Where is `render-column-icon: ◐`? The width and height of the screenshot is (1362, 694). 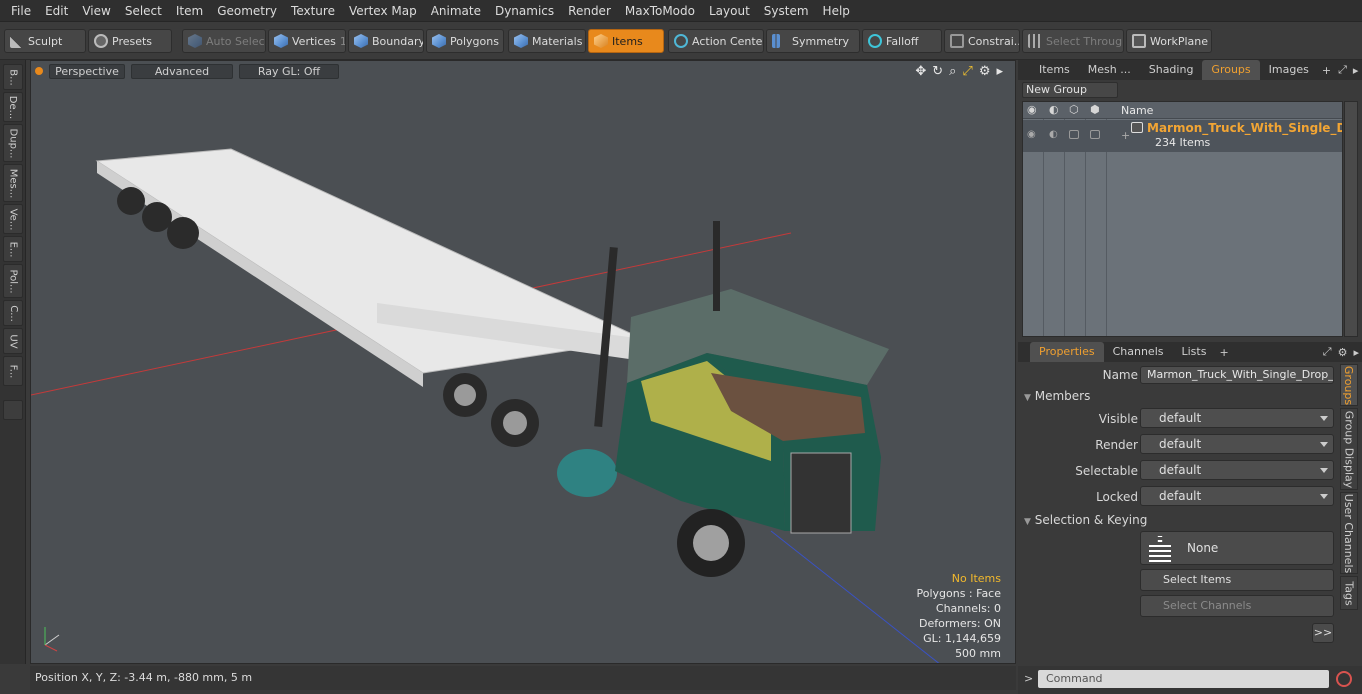 render-column-icon: ◐ is located at coordinates (1054, 109).